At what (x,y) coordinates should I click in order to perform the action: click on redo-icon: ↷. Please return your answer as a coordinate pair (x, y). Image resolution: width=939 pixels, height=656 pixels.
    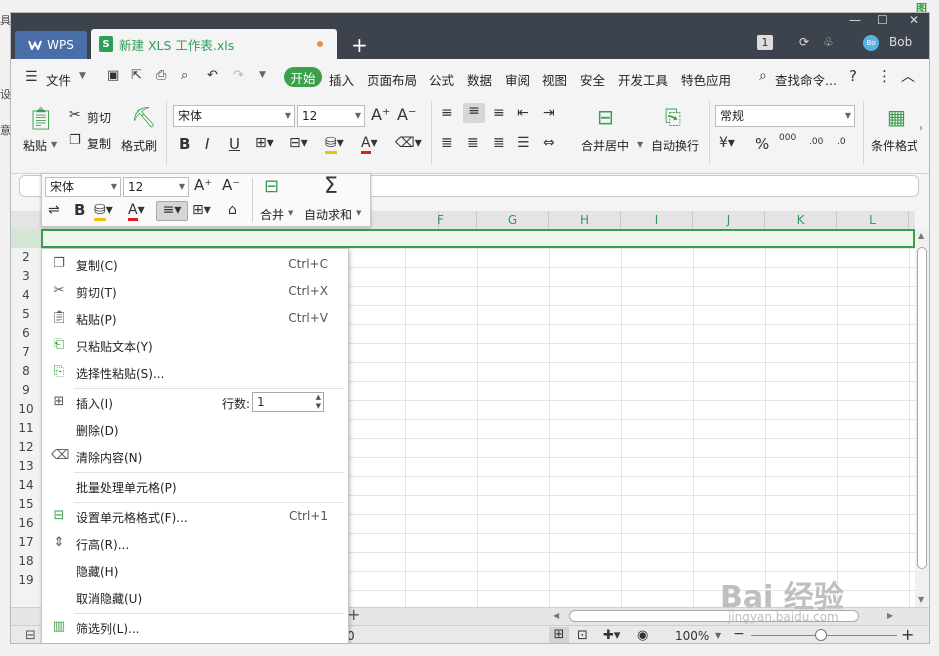
    Looking at the image, I should click on (238, 75).